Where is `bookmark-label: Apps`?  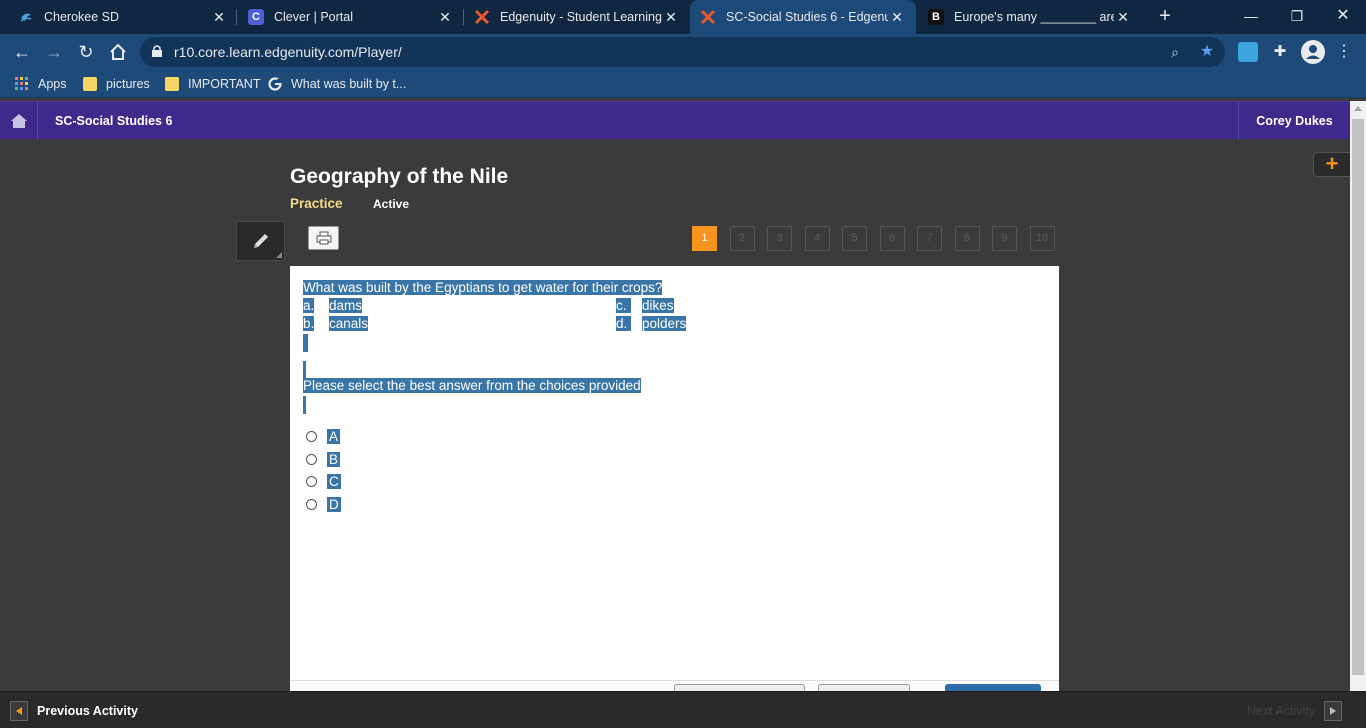
bookmark-label: Apps is located at coordinates (52, 84).